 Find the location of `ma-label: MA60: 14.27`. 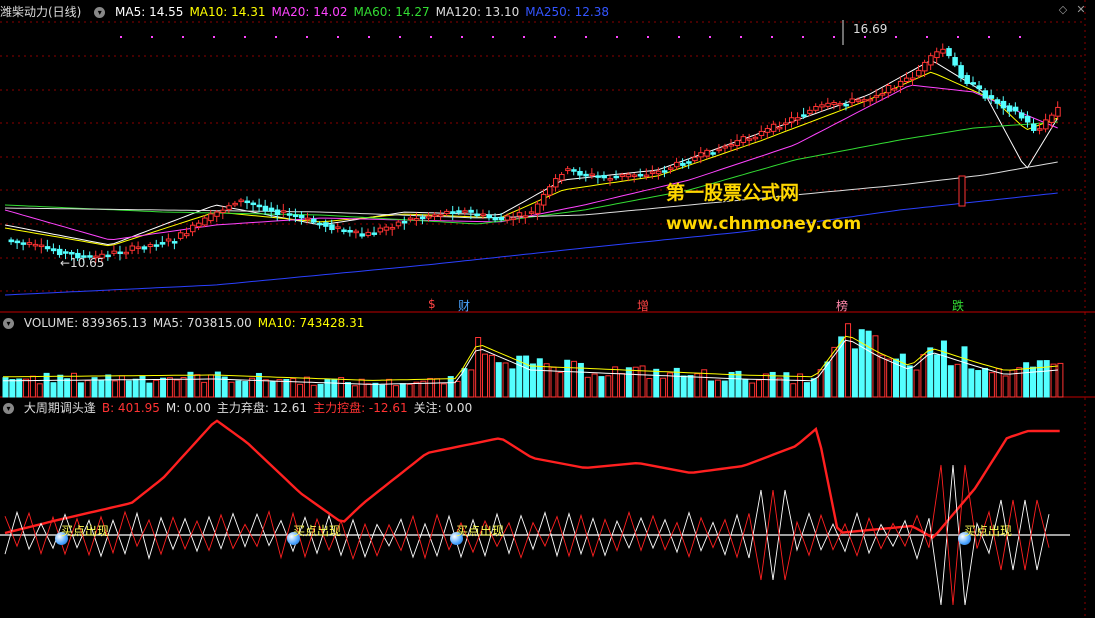

ma-label: MA60: 14.27 is located at coordinates (391, 12).